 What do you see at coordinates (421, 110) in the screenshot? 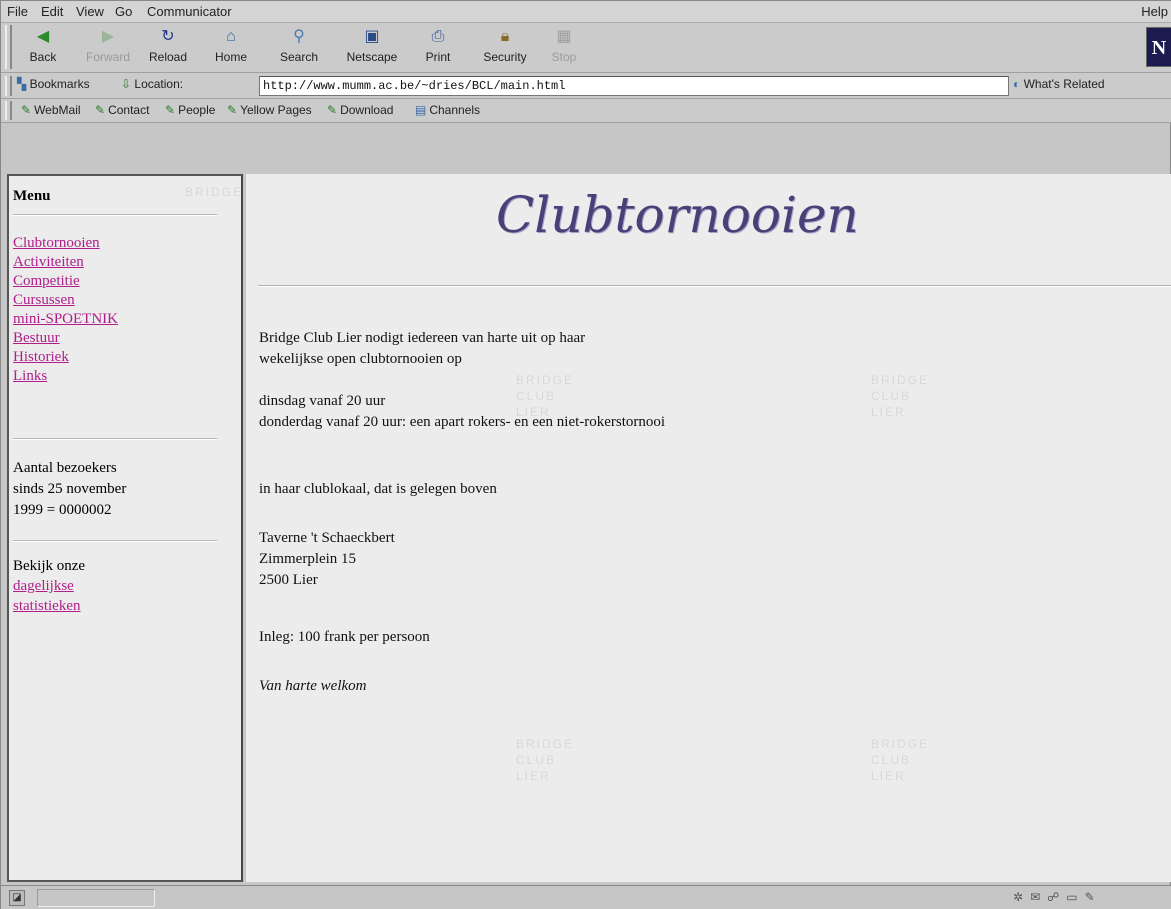
I see `channels-icon: ▤` at bounding box center [421, 110].